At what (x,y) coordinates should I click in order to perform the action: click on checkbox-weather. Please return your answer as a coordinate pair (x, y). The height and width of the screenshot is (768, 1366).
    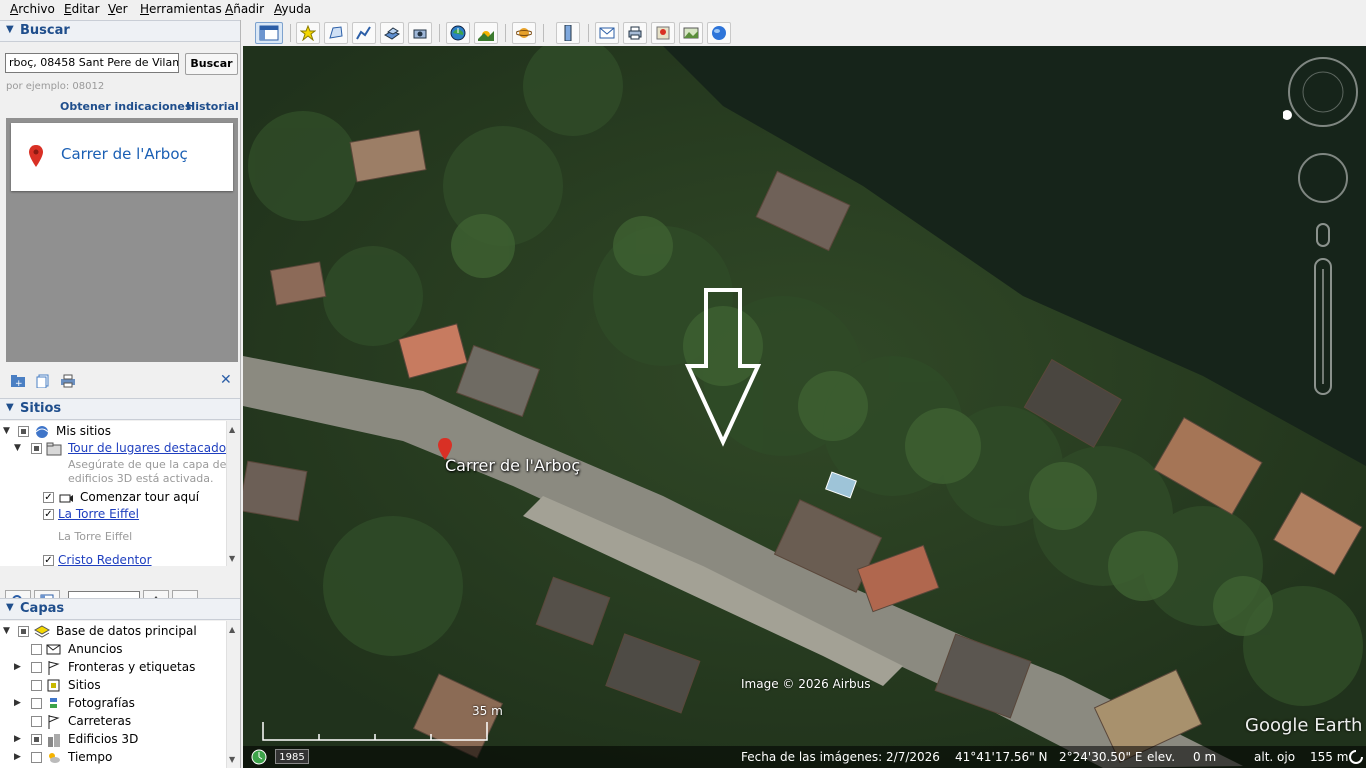
    Looking at the image, I should click on (36, 757).